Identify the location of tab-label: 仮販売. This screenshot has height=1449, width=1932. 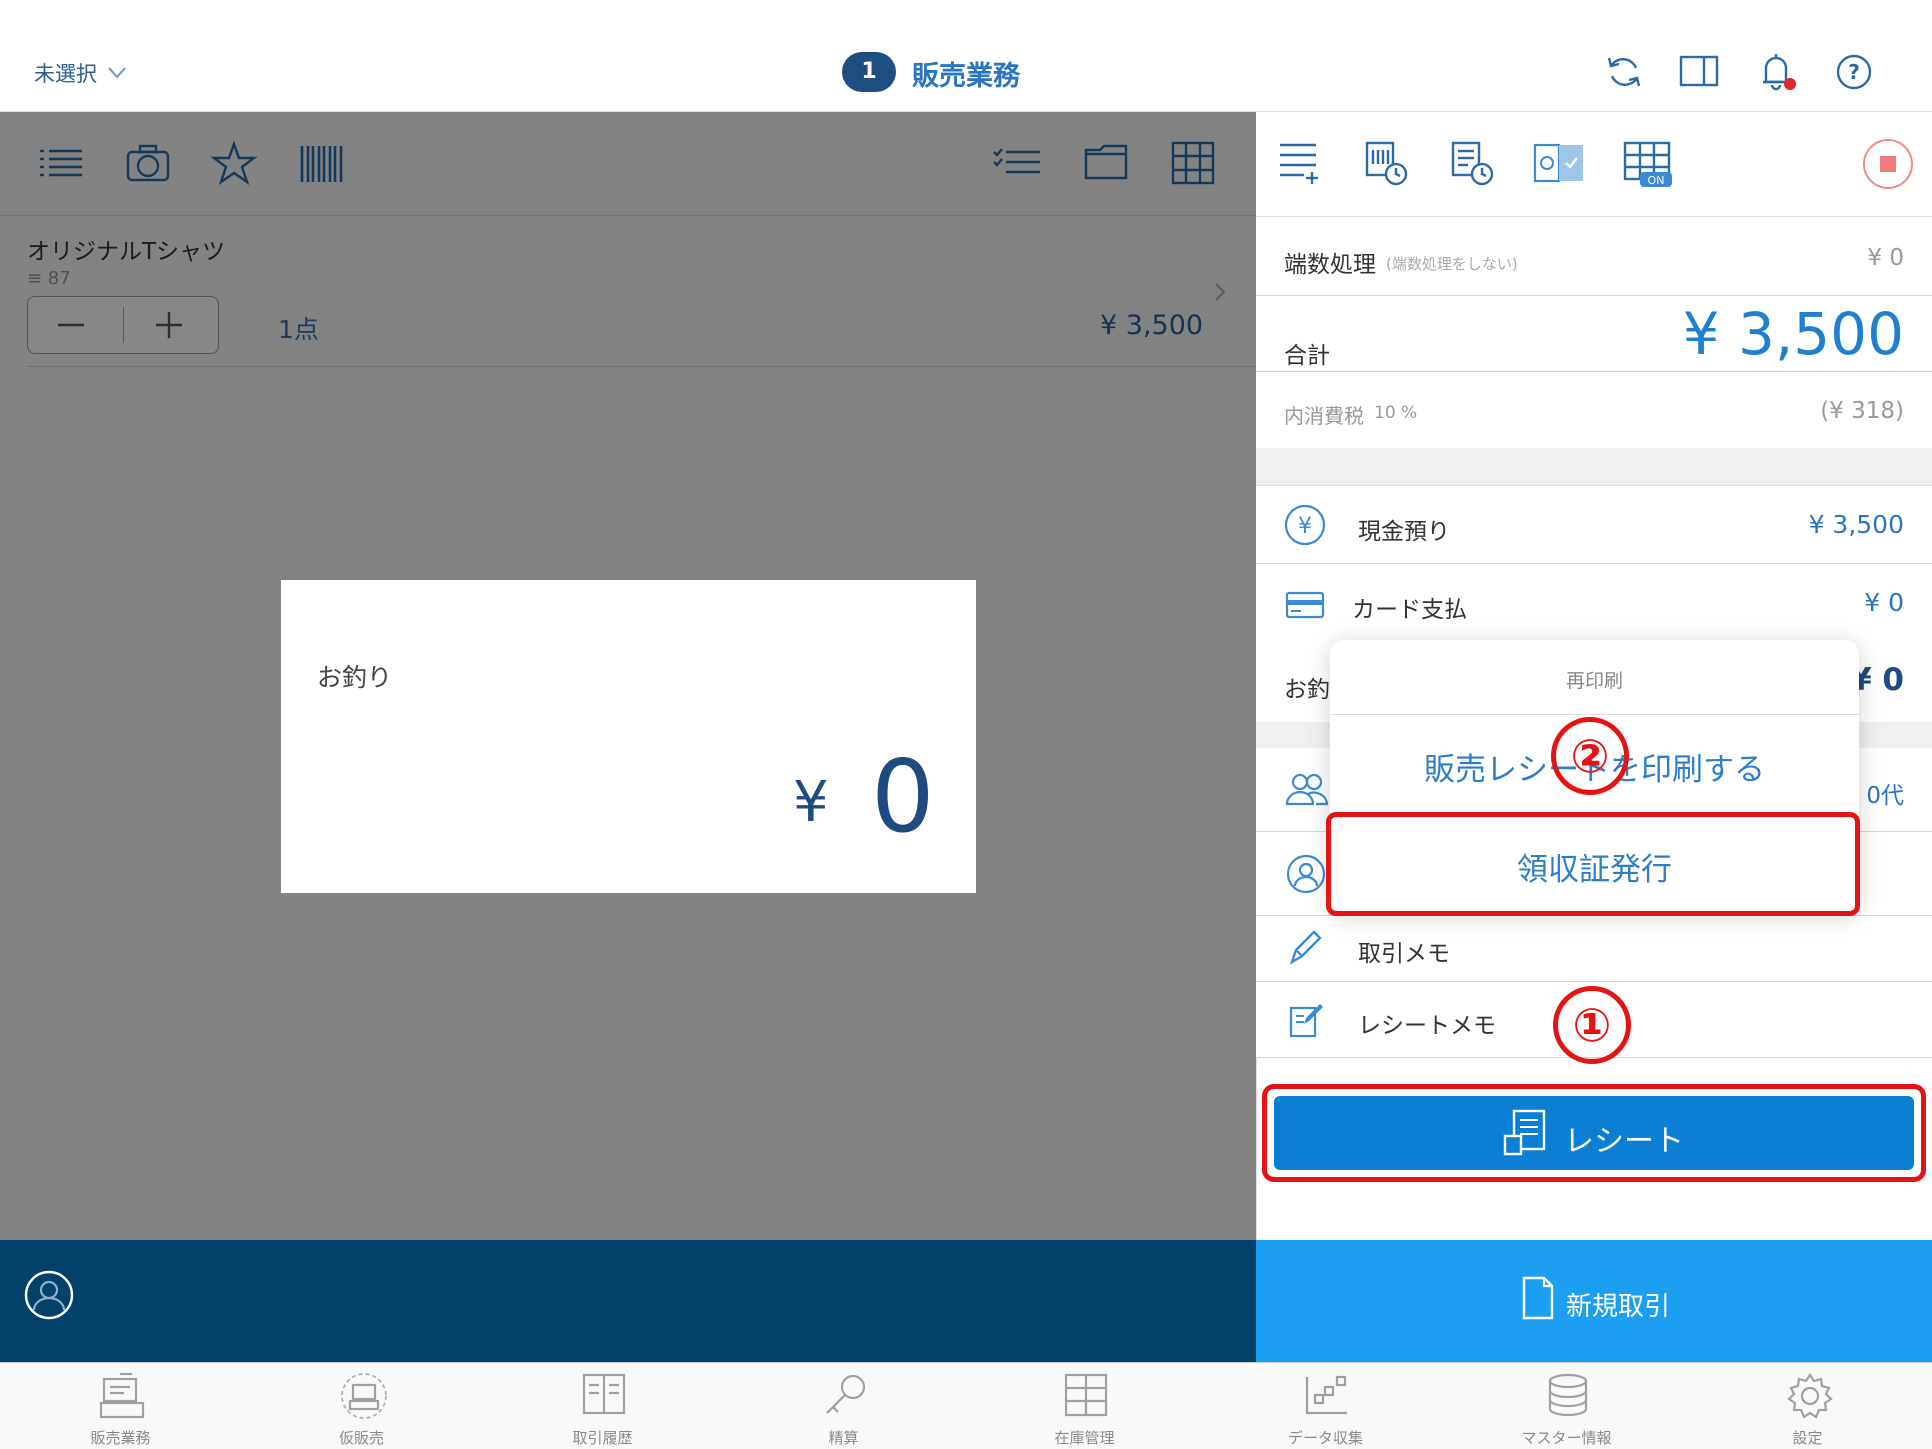
(361, 1438).